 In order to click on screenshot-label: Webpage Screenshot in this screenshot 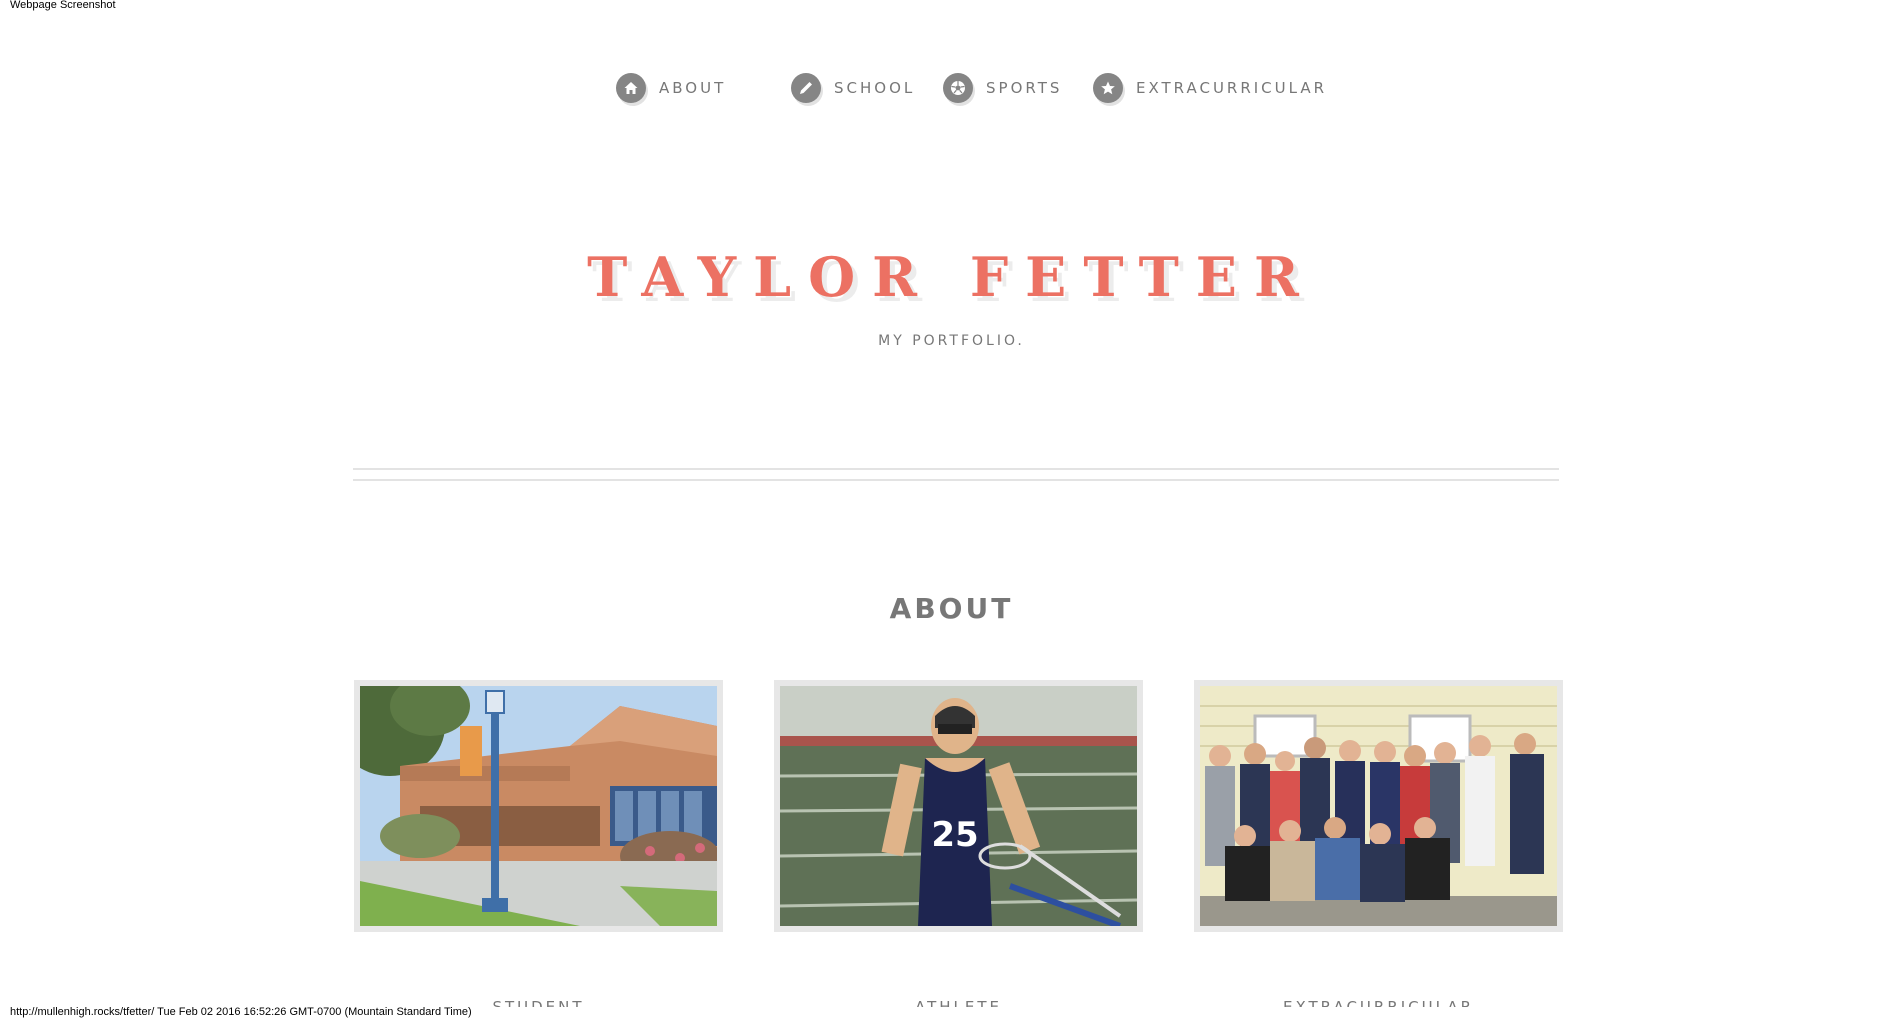, I will do `click(63, 5)`.